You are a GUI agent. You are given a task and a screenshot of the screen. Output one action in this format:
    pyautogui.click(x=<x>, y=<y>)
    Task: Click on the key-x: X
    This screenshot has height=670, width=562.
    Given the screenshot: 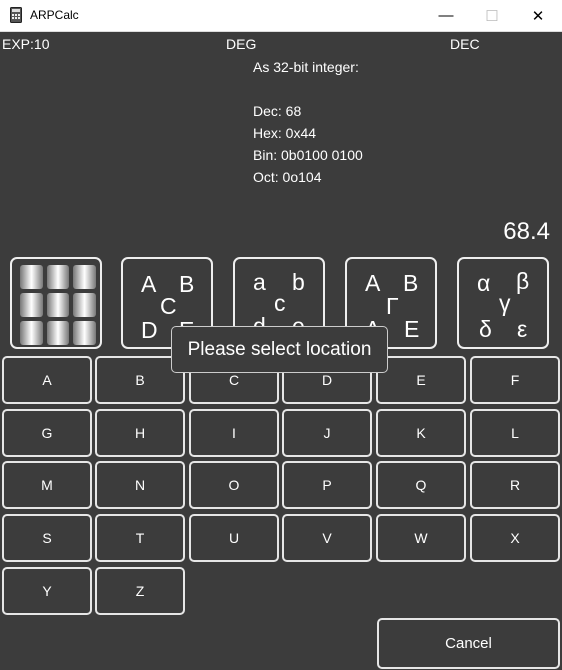 What is the action you would take?
    pyautogui.click(x=515, y=538)
    